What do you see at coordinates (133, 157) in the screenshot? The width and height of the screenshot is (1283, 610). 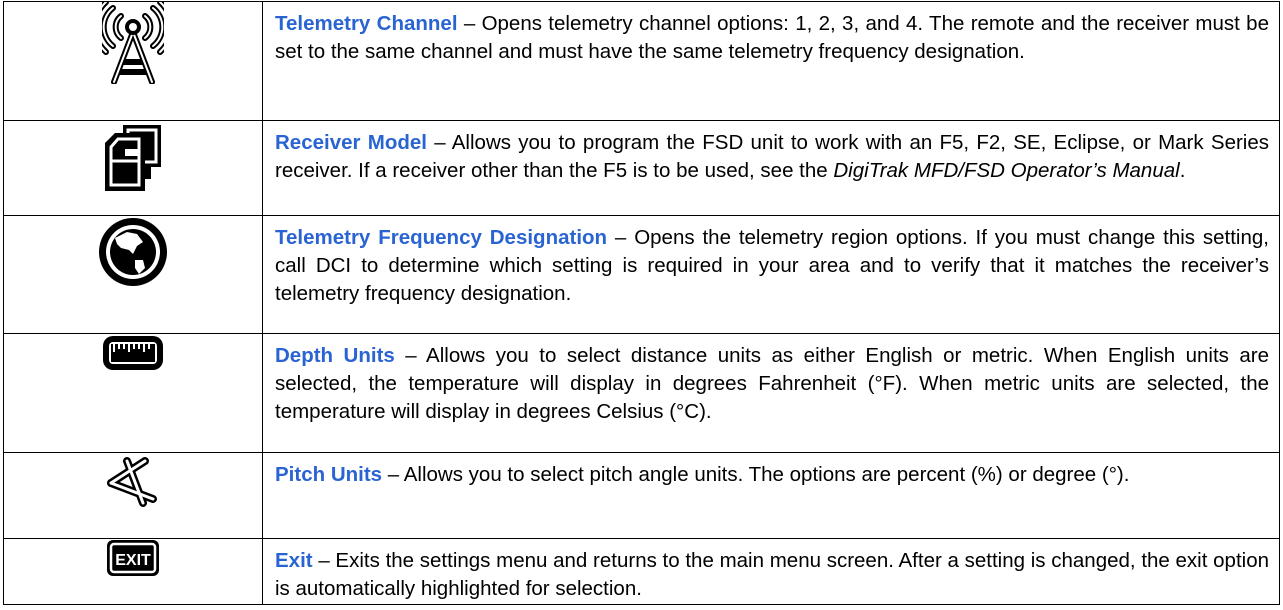 I see `receiver-model-icon` at bounding box center [133, 157].